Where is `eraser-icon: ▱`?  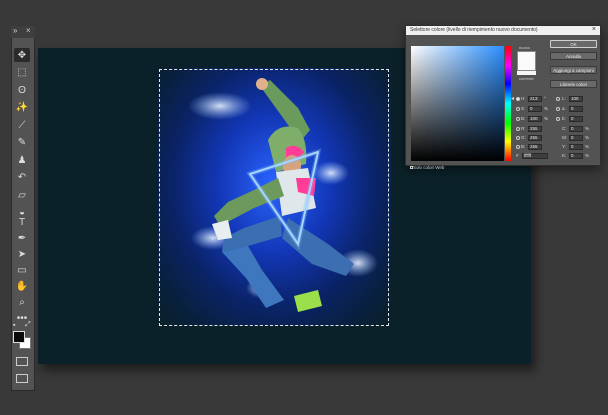
eraser-icon: ▱ is located at coordinates (22, 195).